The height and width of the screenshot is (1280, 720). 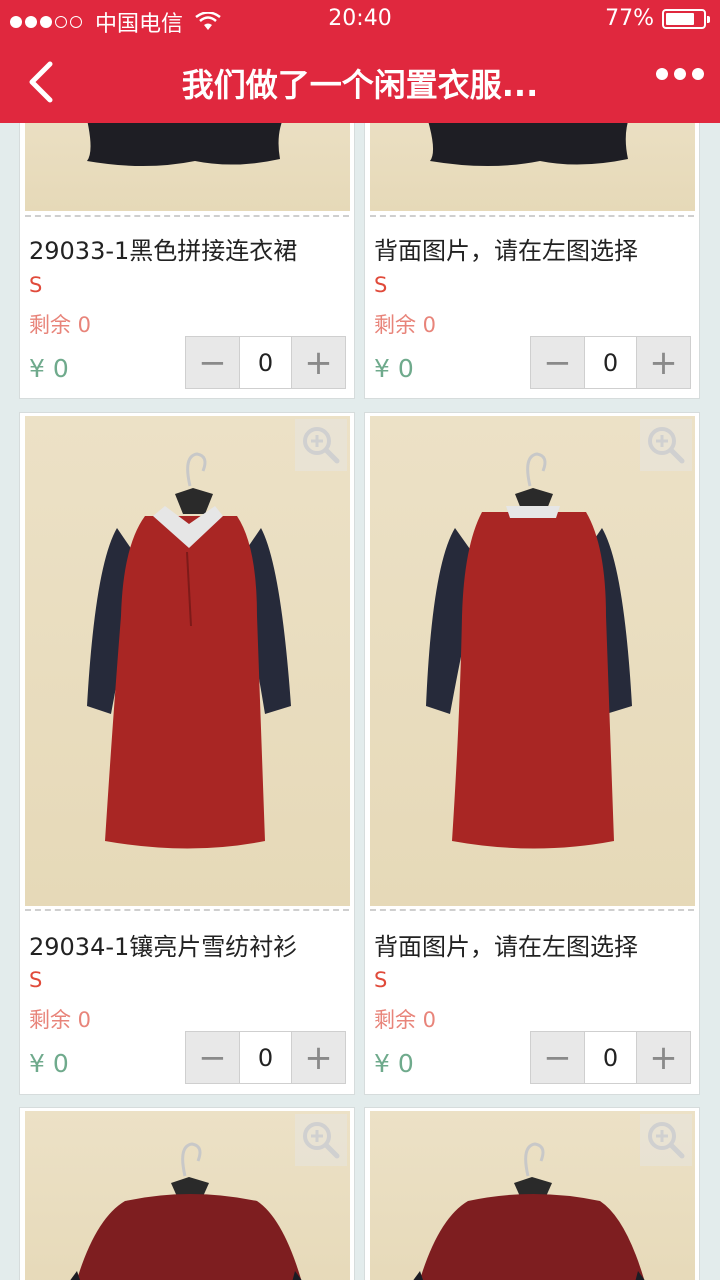 I want to click on back-arrow-icon, so click(x=42, y=82).